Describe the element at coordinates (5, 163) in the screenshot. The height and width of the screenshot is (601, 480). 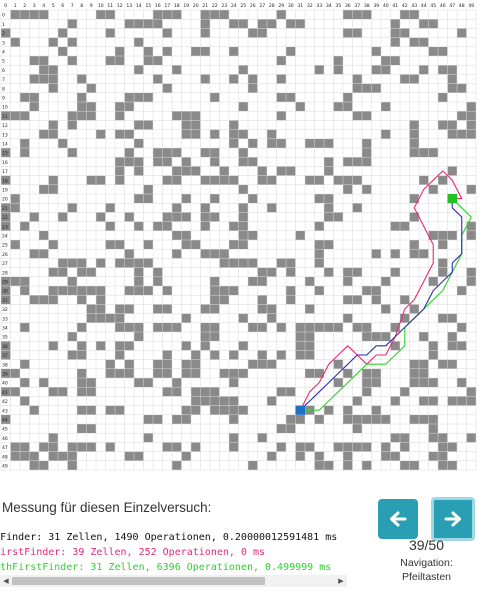
I see `row-label: 16` at that location.